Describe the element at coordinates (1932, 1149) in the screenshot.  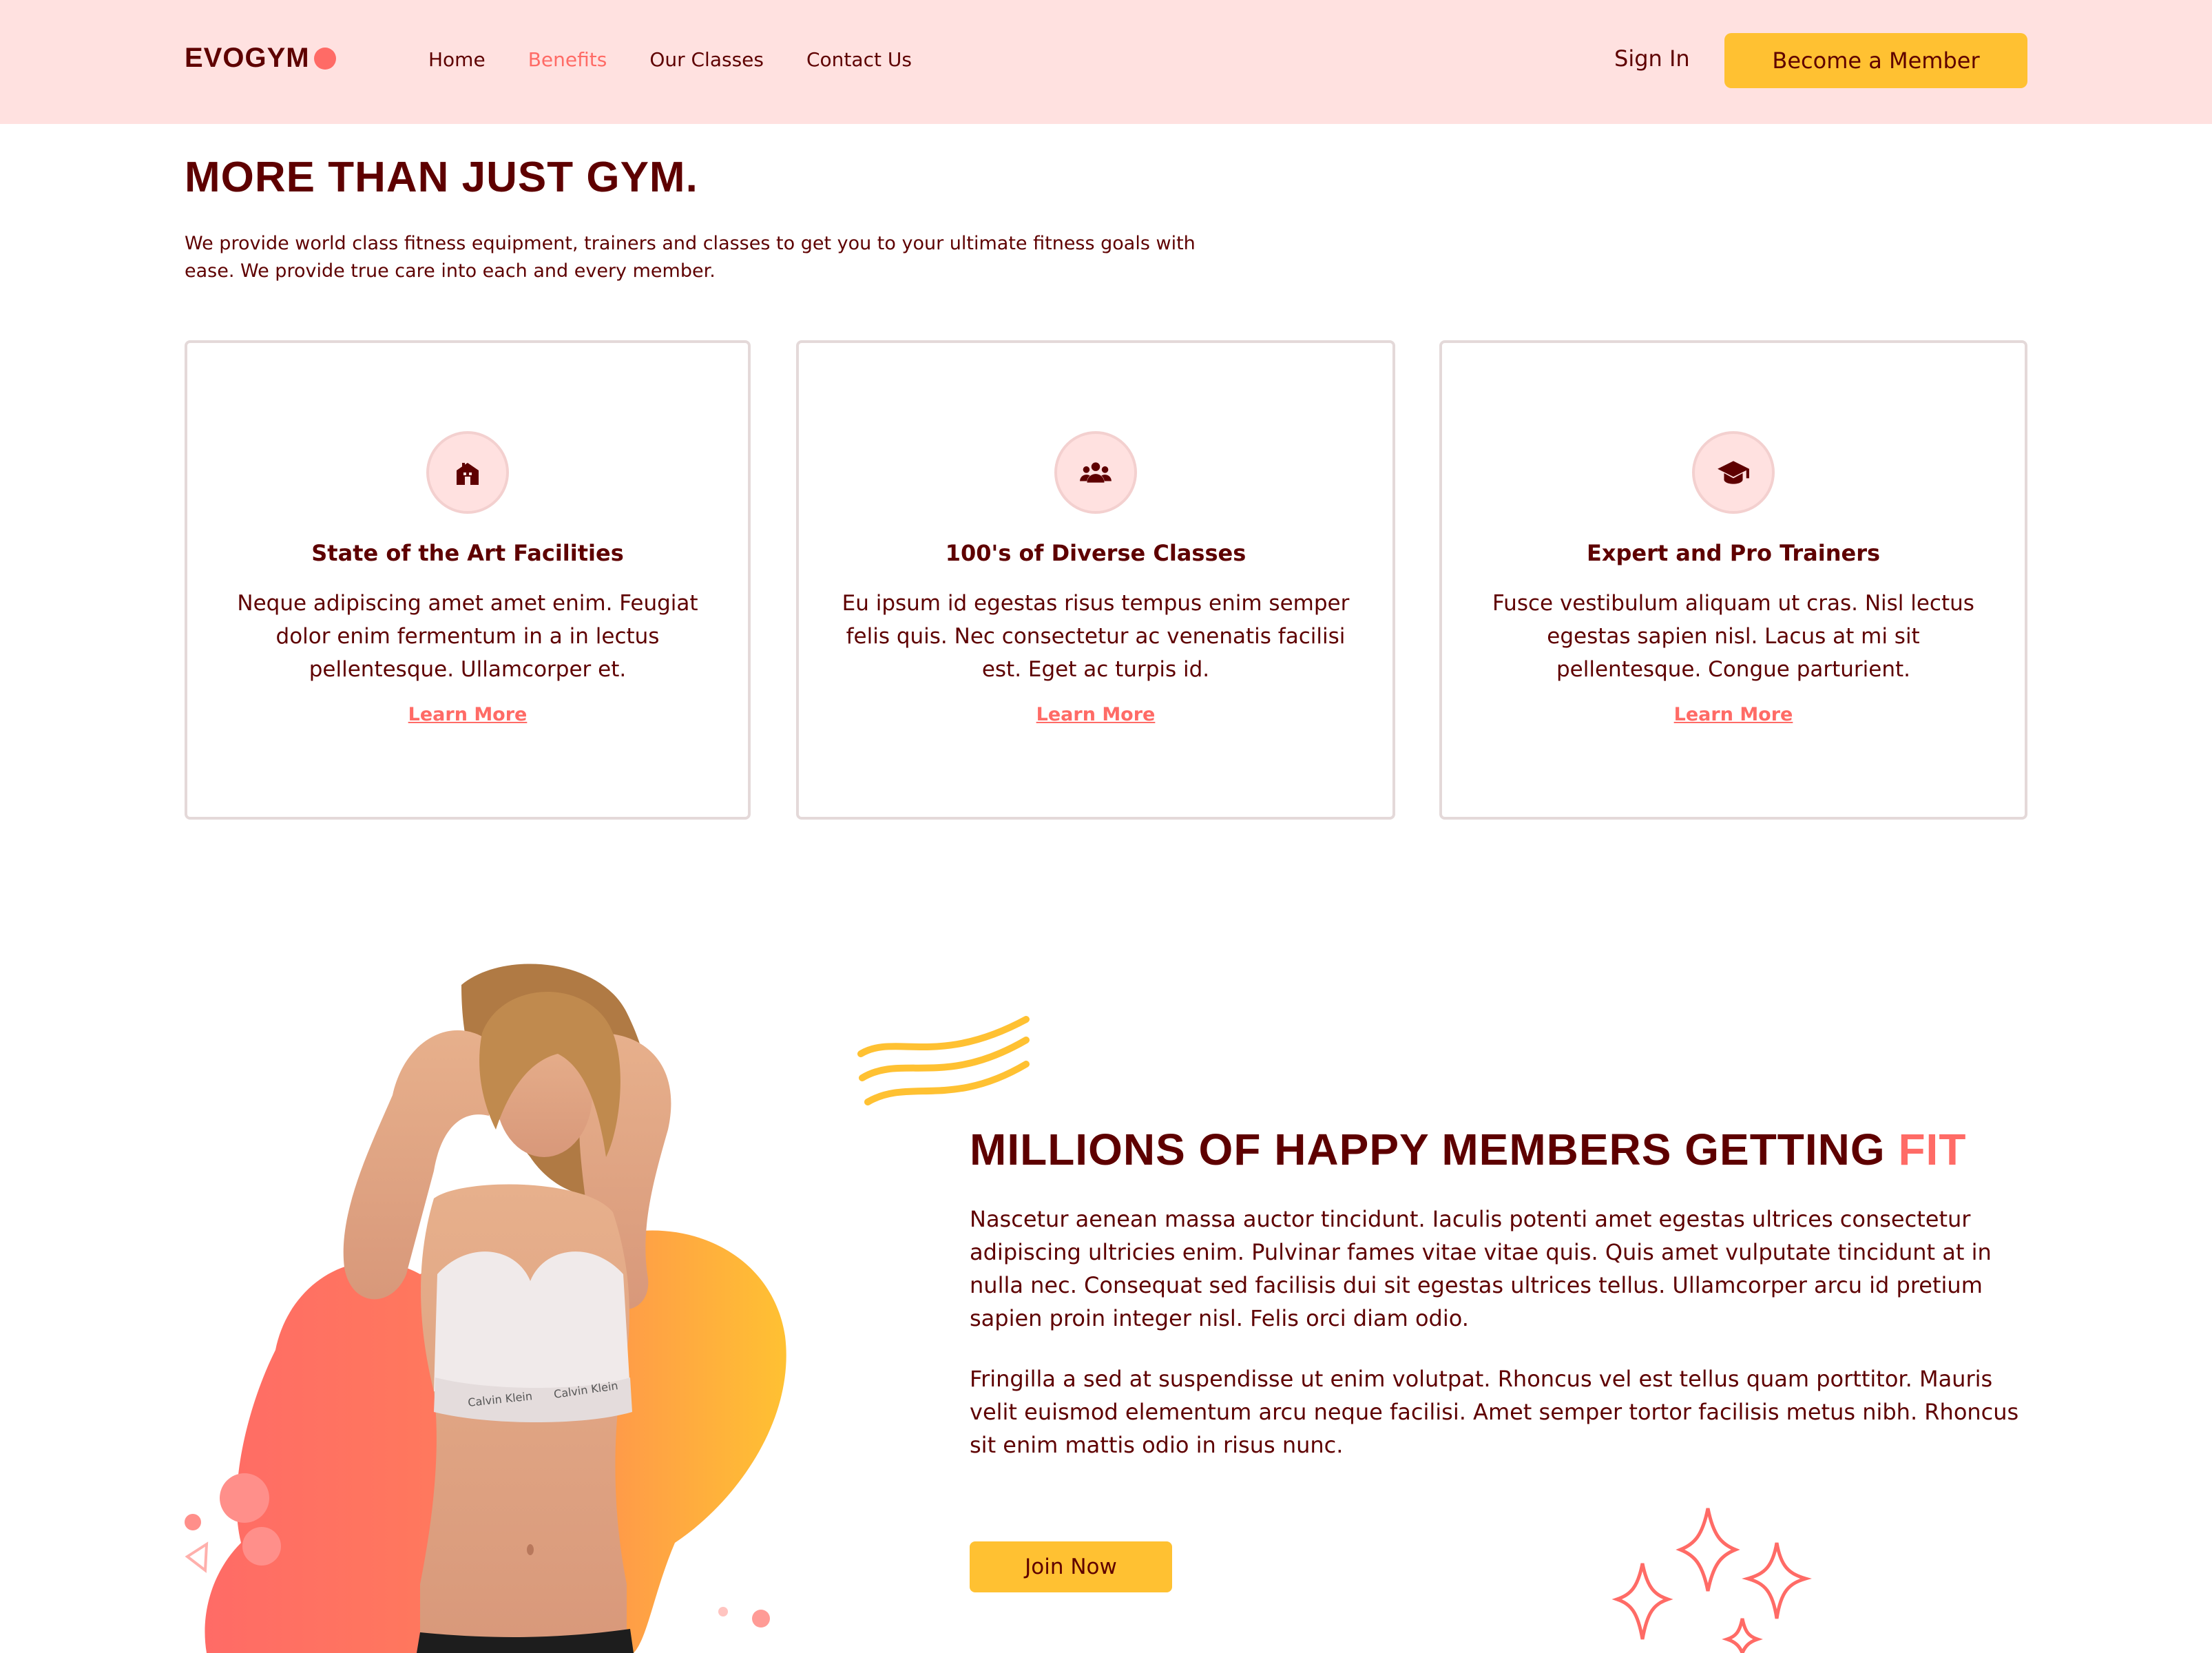
I see `title-accent: FIT` at that location.